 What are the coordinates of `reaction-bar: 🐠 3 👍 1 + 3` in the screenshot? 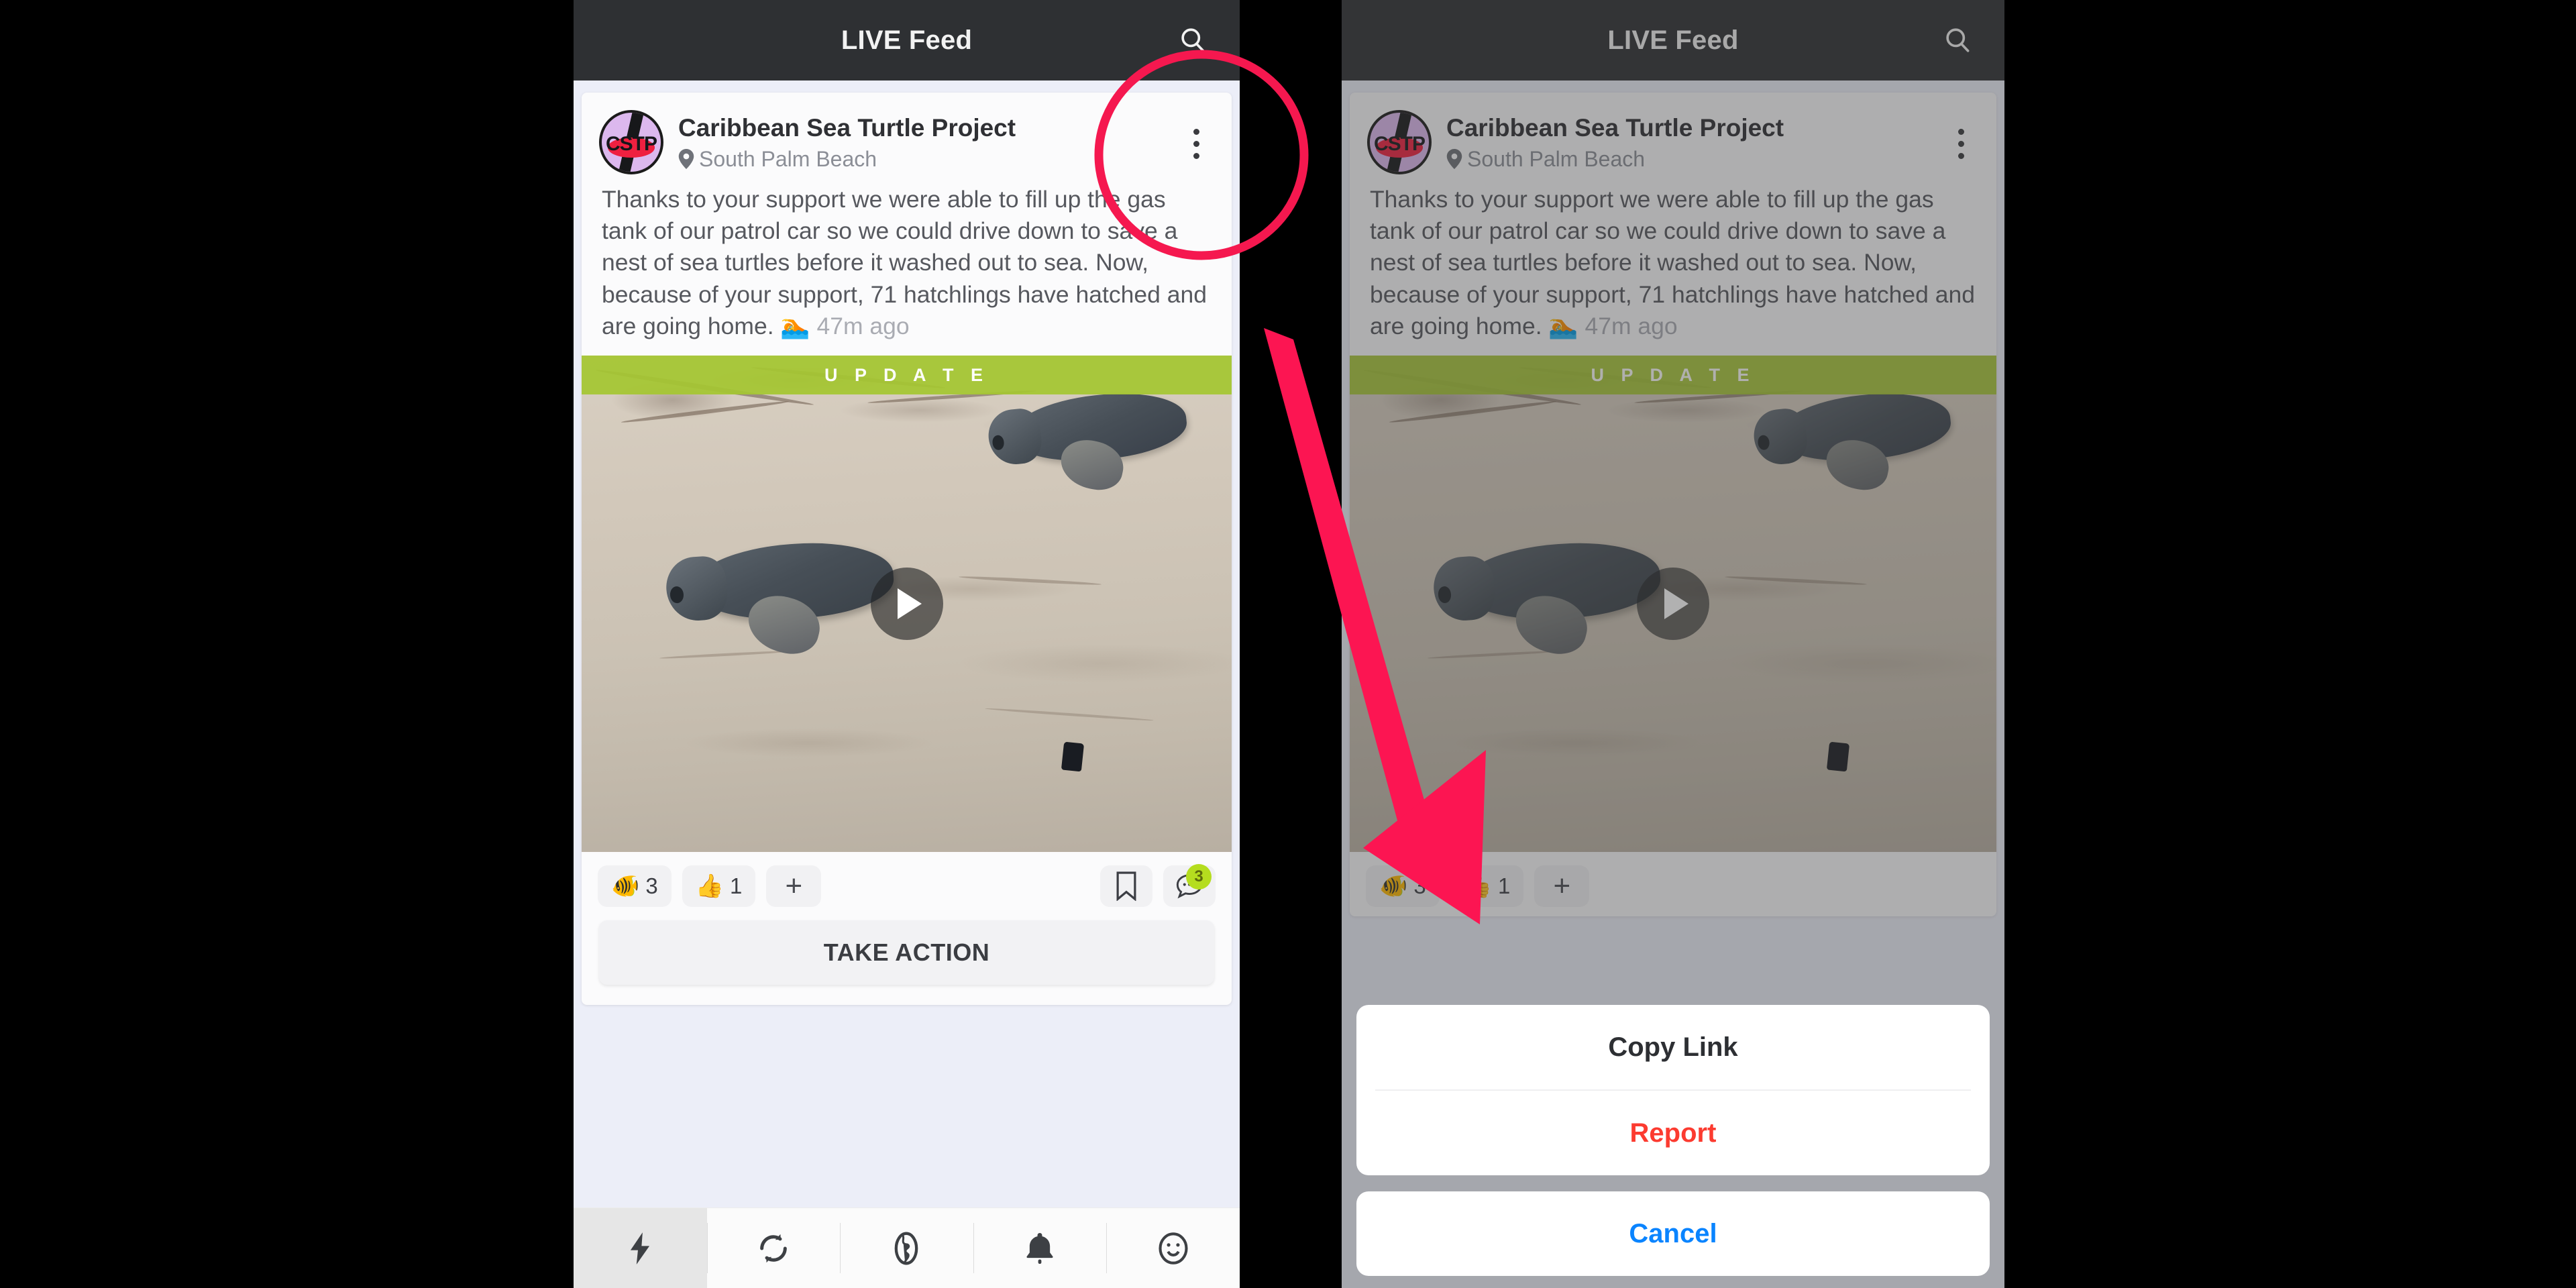 It's located at (907, 884).